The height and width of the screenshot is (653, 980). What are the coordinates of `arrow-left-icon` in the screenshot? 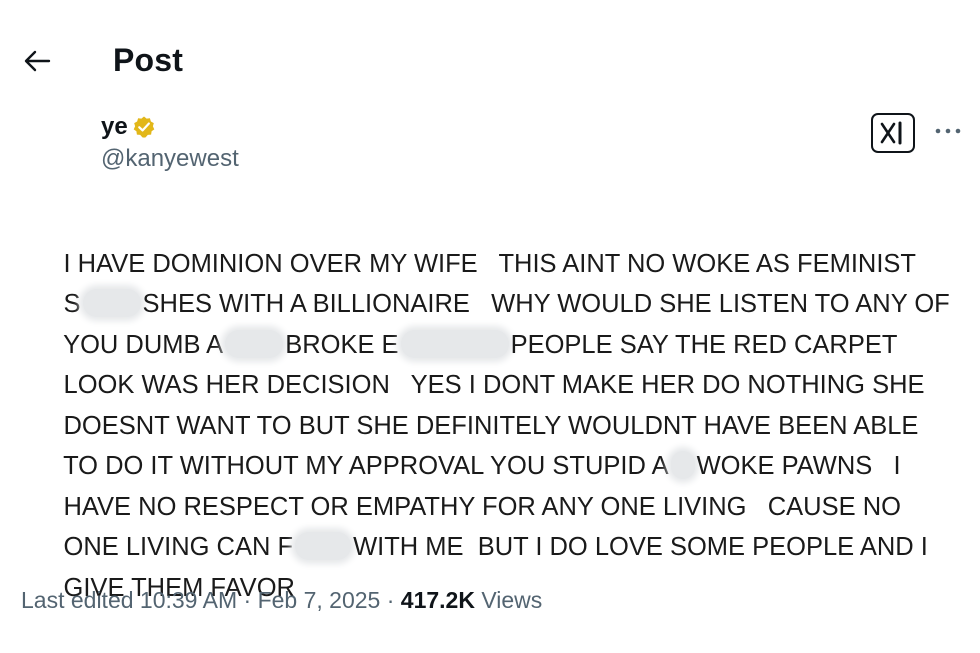 It's located at (37, 61).